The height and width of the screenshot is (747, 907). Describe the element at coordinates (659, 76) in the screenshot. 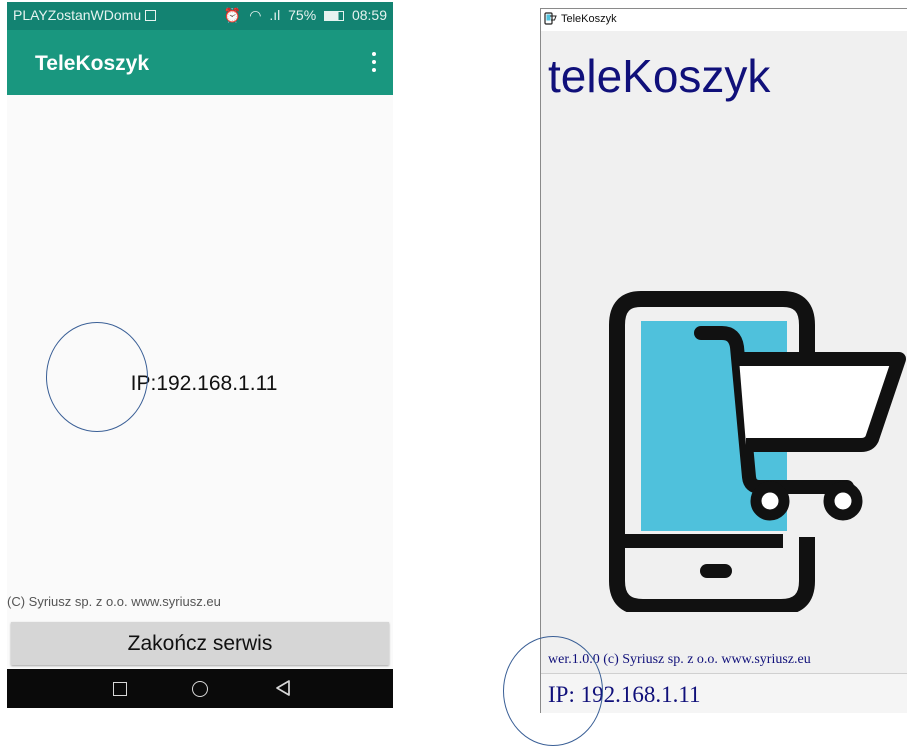

I see `app-heading: teleKoszyk` at that location.